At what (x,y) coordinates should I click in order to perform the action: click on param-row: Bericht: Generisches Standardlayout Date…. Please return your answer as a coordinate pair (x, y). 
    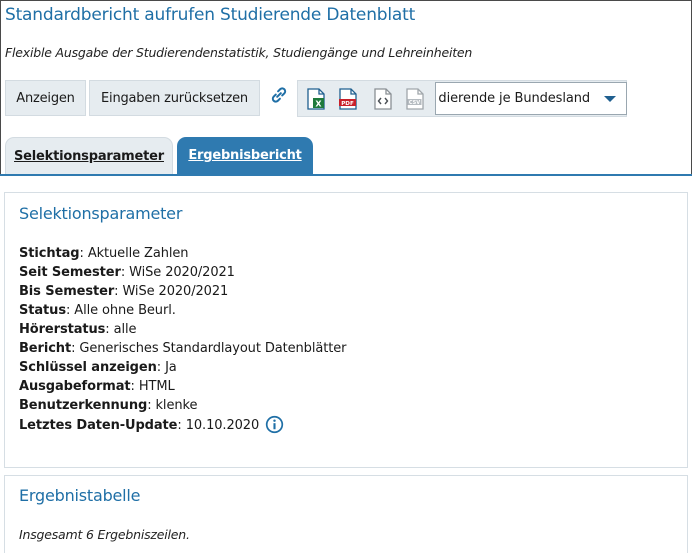
    Looking at the image, I should click on (183, 348).